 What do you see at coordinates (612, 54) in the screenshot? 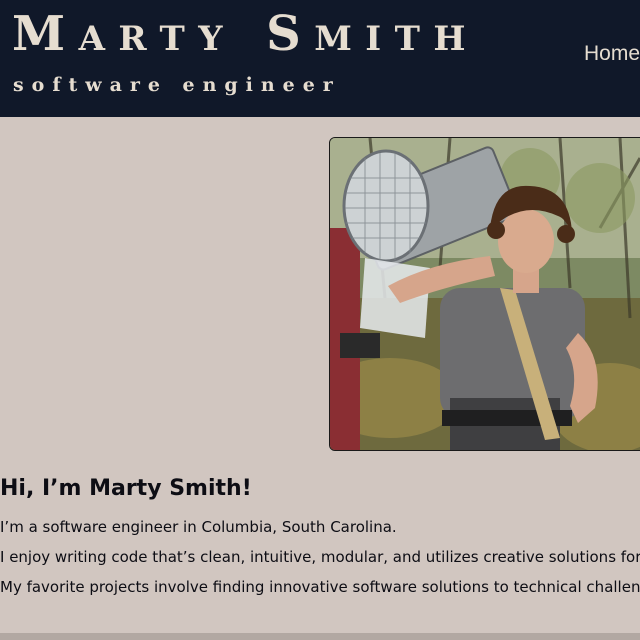
I see `nav-home-link: Home` at bounding box center [612, 54].